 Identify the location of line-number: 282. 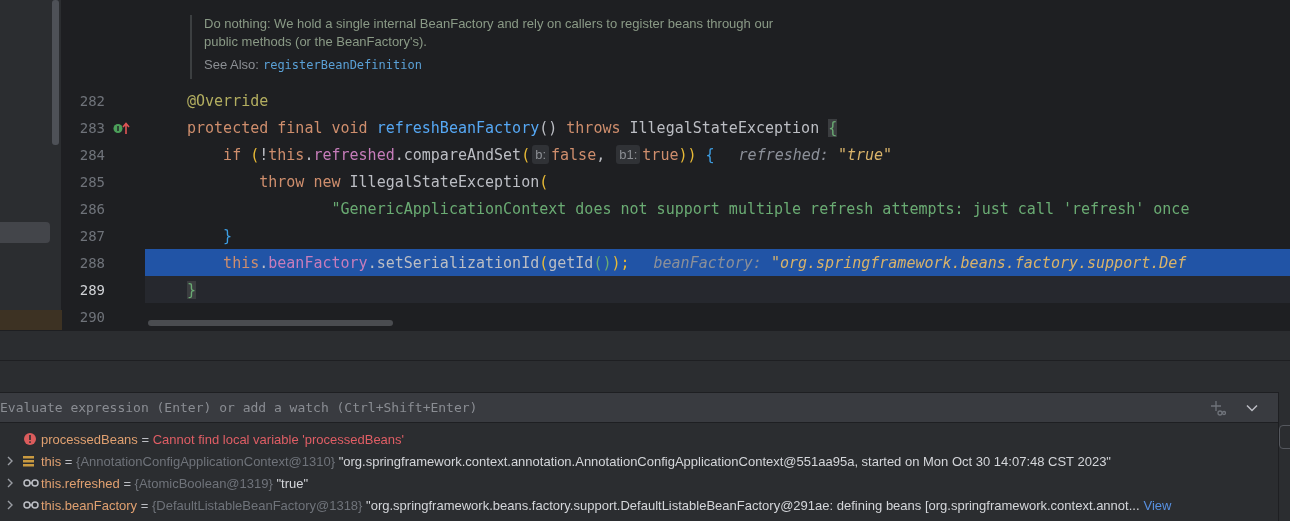
(91, 100).